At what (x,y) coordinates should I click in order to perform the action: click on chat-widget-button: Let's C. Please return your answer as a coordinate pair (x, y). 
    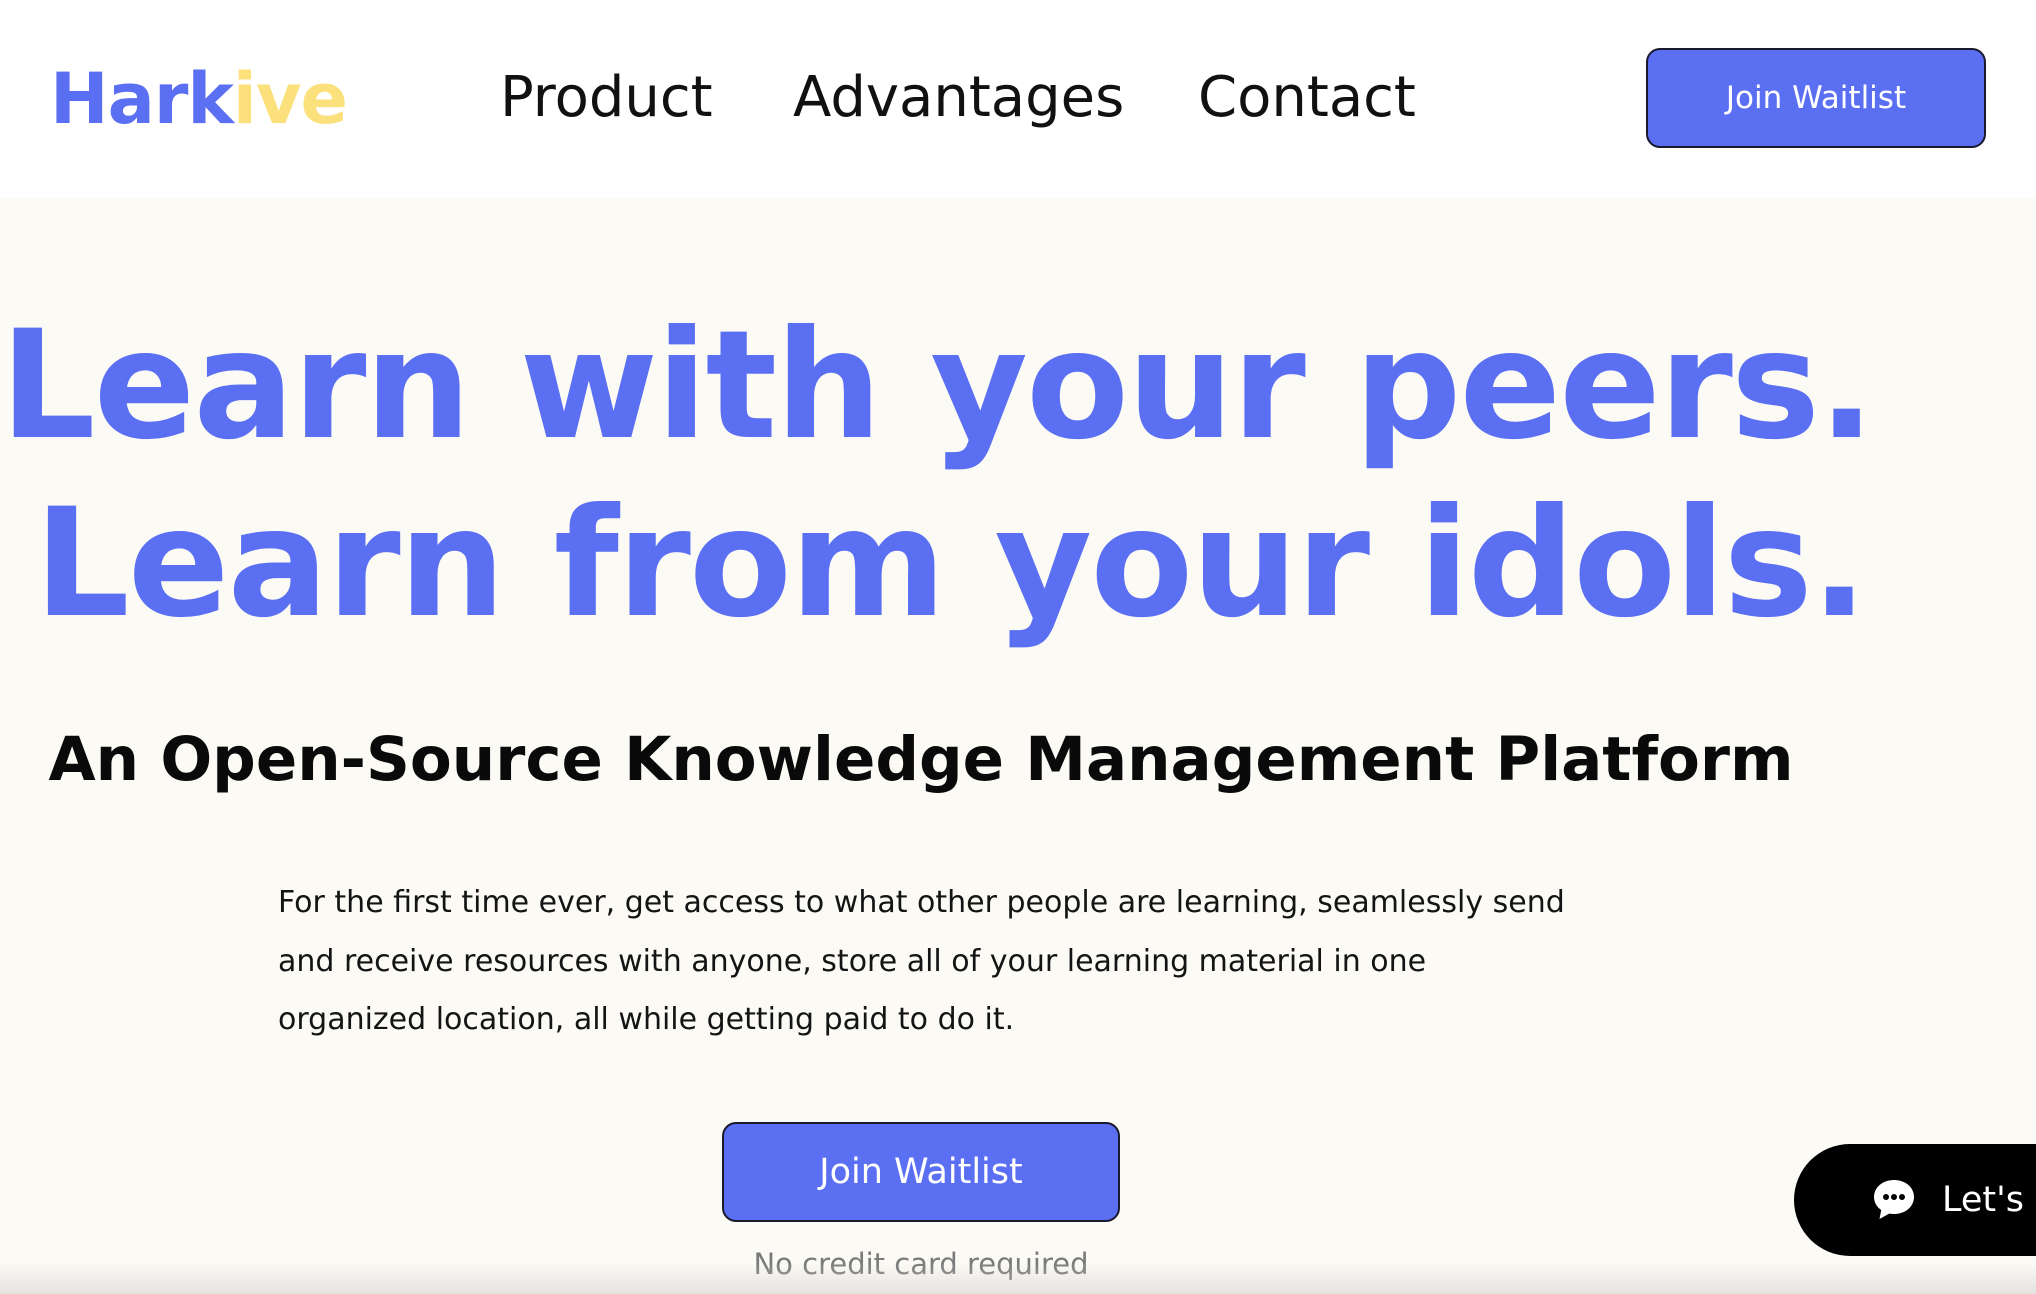
    Looking at the image, I should click on (1915, 1200).